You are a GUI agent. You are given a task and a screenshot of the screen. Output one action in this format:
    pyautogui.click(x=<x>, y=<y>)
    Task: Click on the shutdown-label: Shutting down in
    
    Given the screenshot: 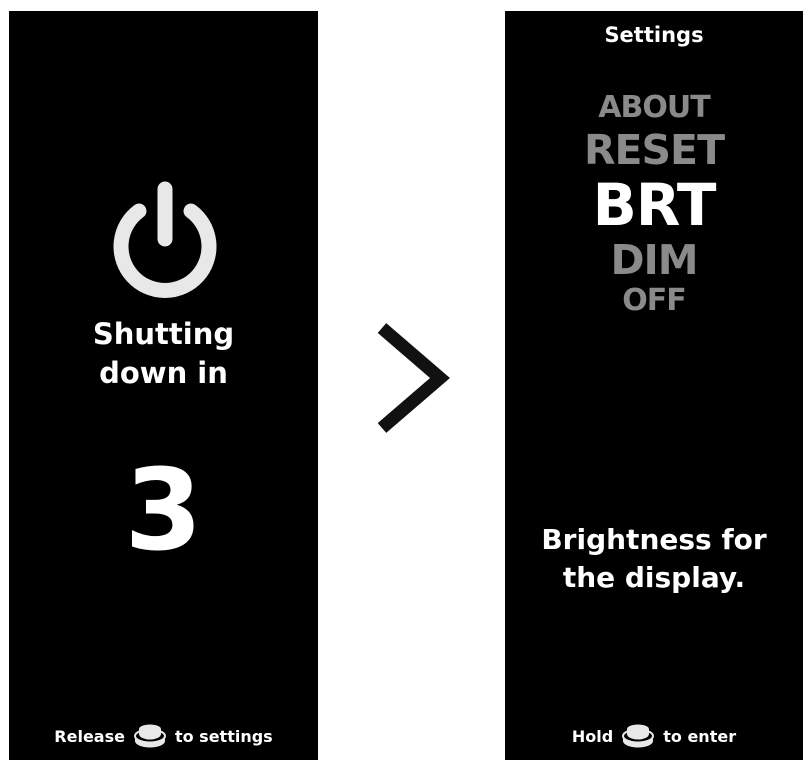 What is the action you would take?
    pyautogui.click(x=163, y=354)
    